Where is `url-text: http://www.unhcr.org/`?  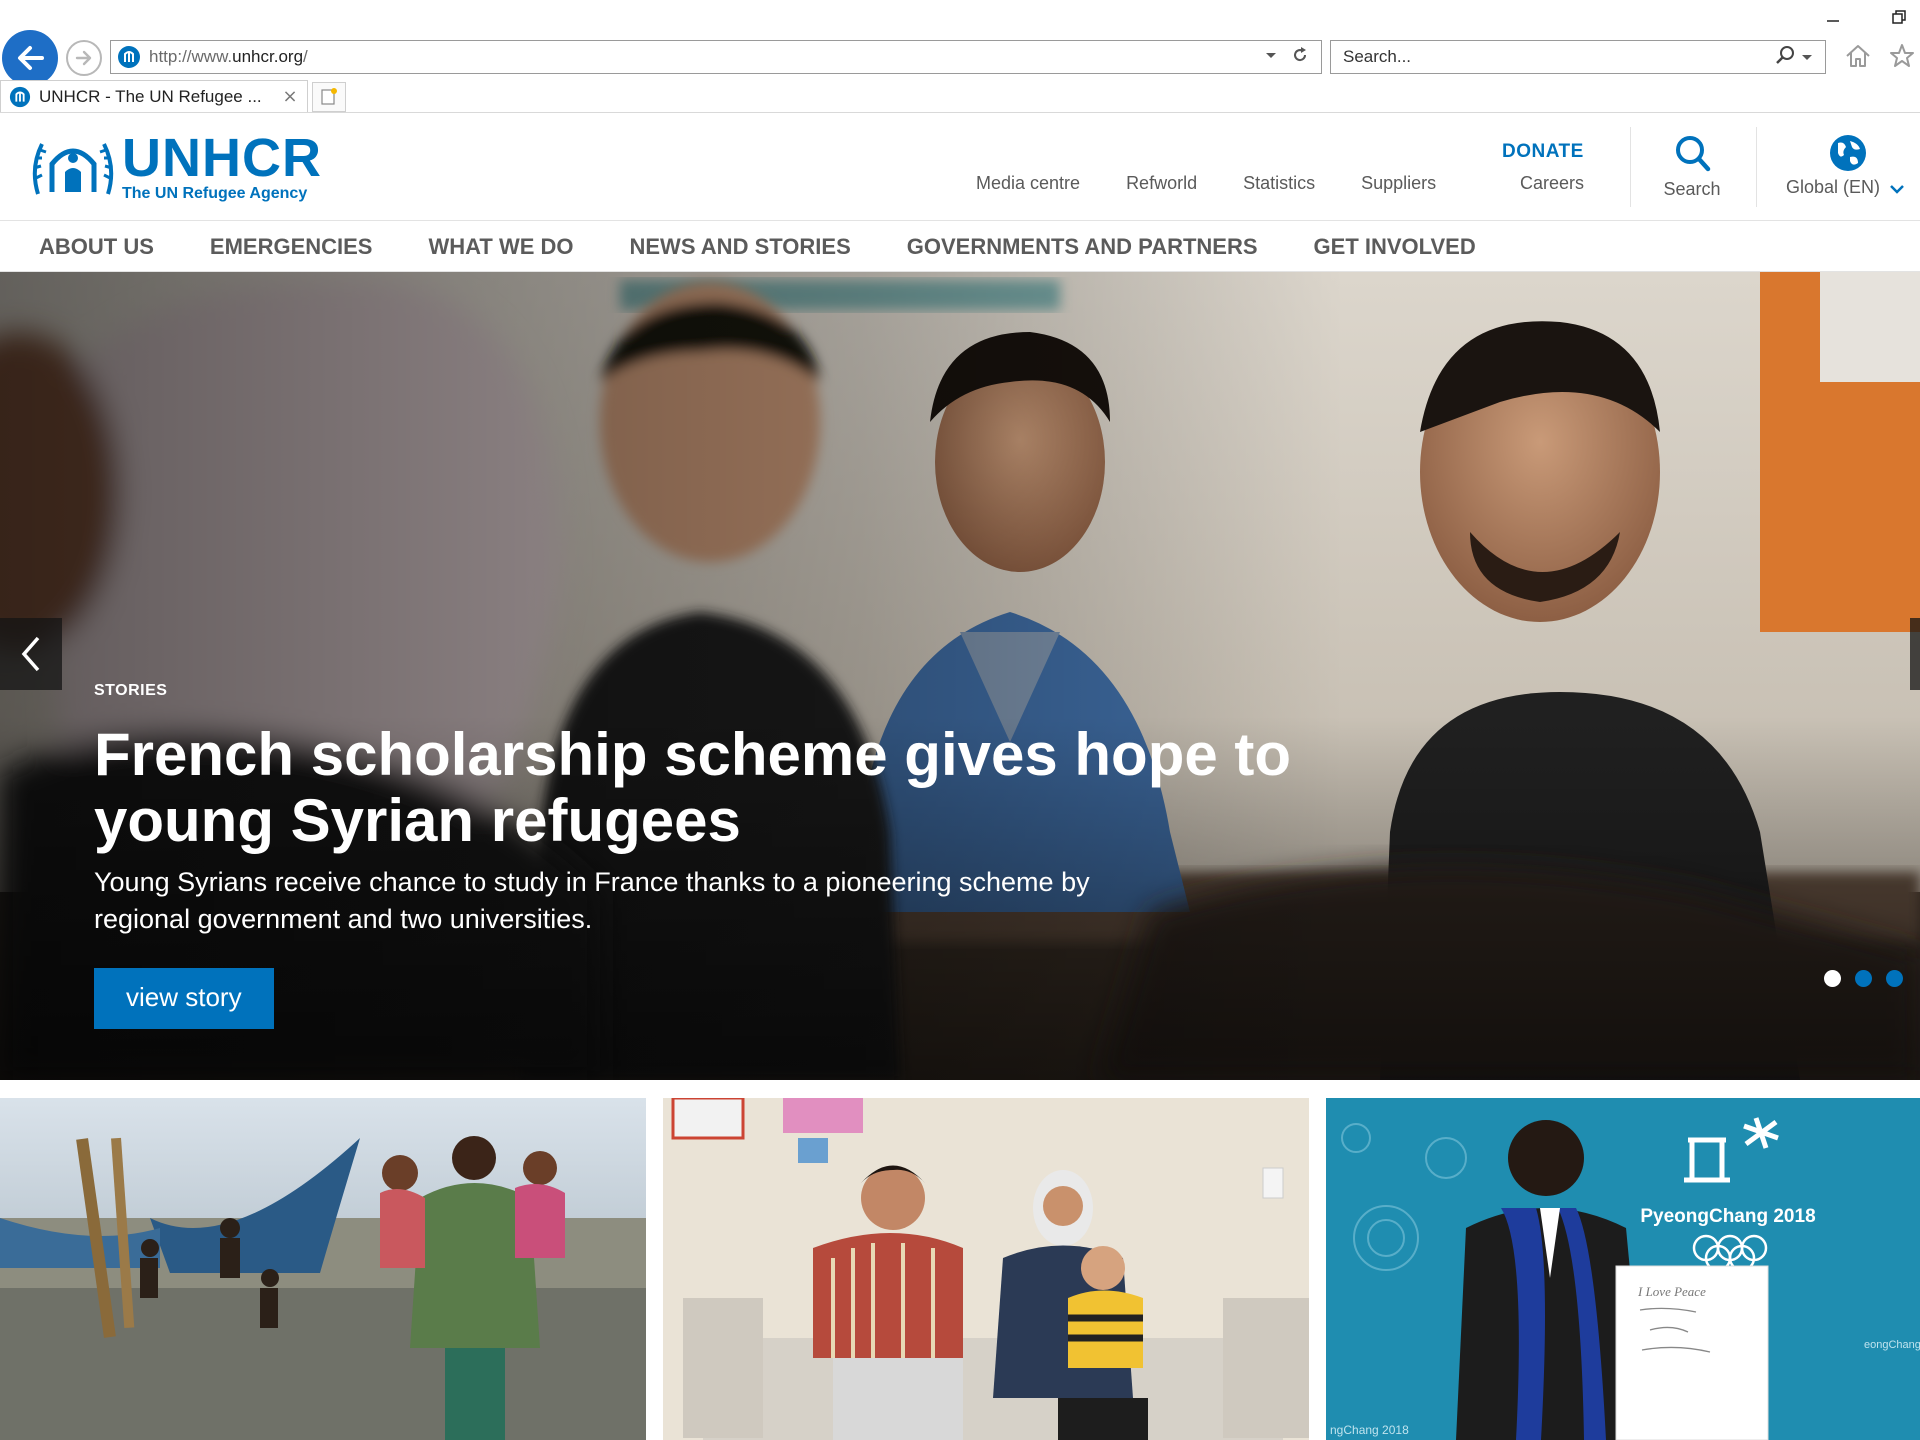 url-text: http://www.unhcr.org/ is located at coordinates (707, 57).